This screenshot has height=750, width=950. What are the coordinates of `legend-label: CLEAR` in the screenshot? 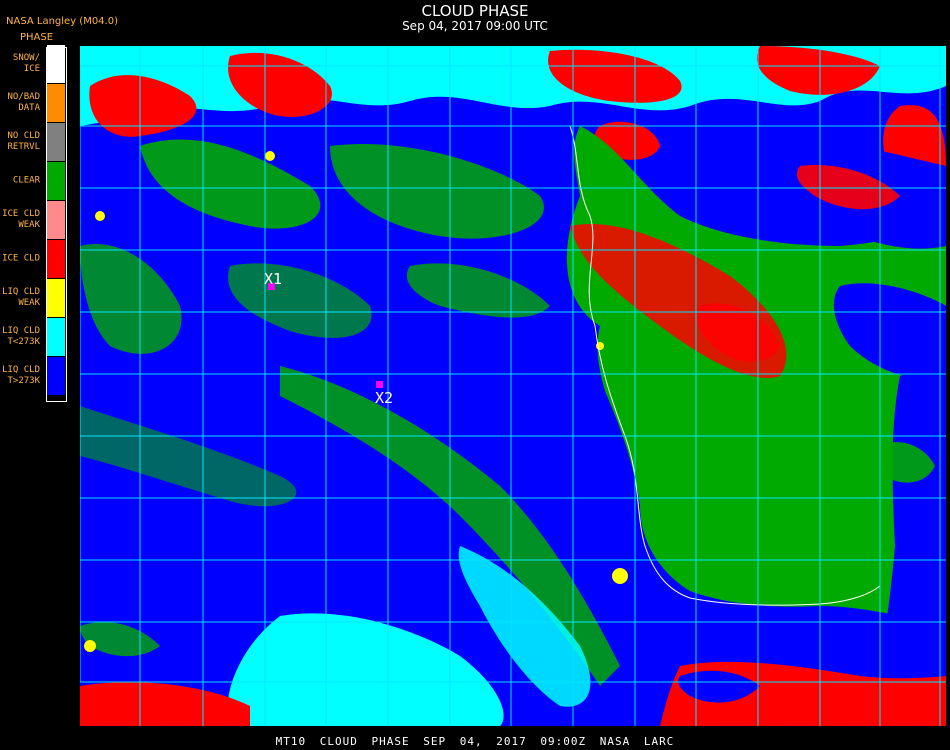 It's located at (26, 180).